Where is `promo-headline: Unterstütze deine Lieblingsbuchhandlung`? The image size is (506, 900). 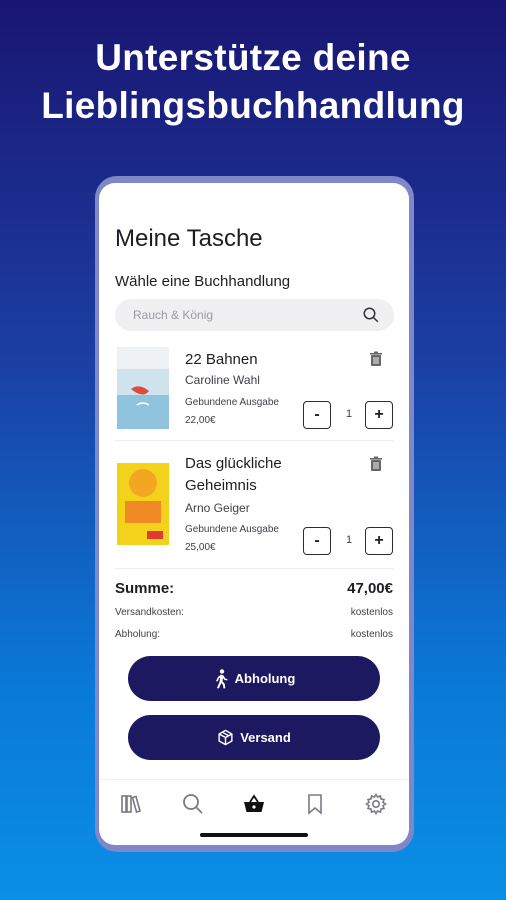 promo-headline: Unterstütze deine Lieblingsbuchhandlung is located at coordinates (253, 82).